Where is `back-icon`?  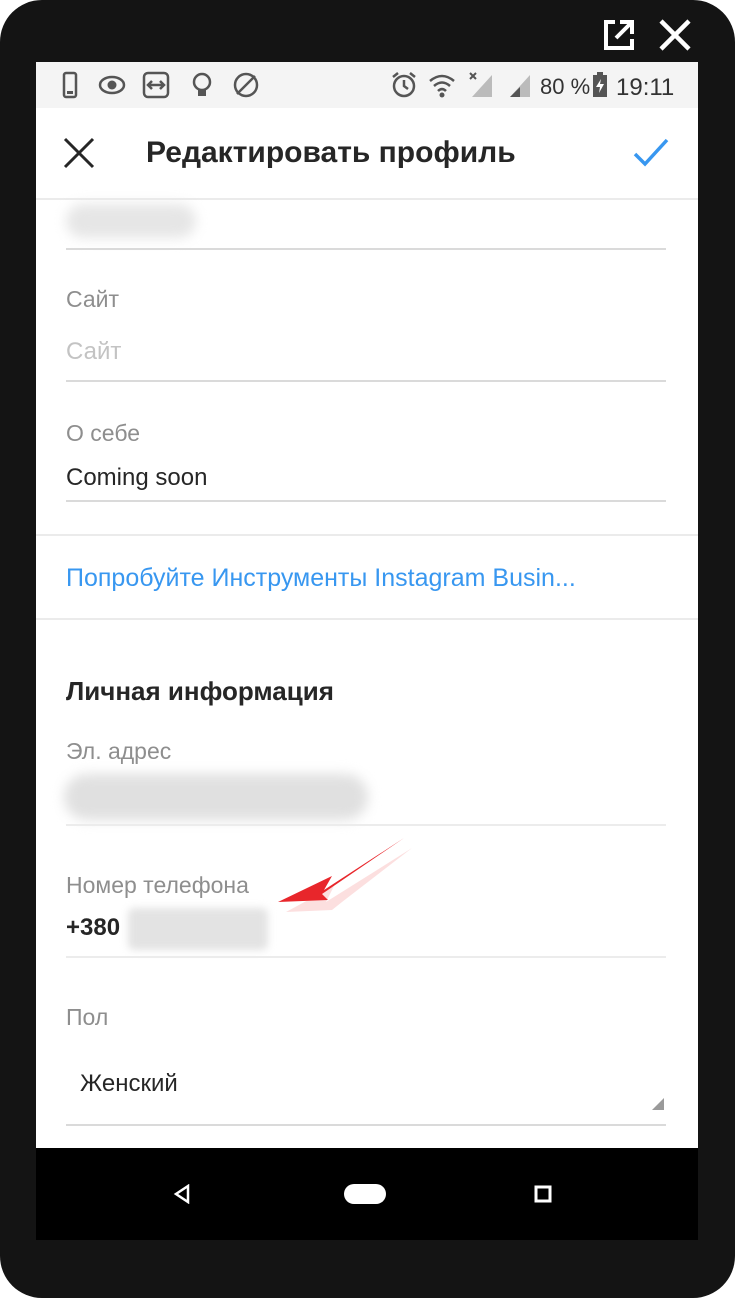
back-icon is located at coordinates (182, 1194).